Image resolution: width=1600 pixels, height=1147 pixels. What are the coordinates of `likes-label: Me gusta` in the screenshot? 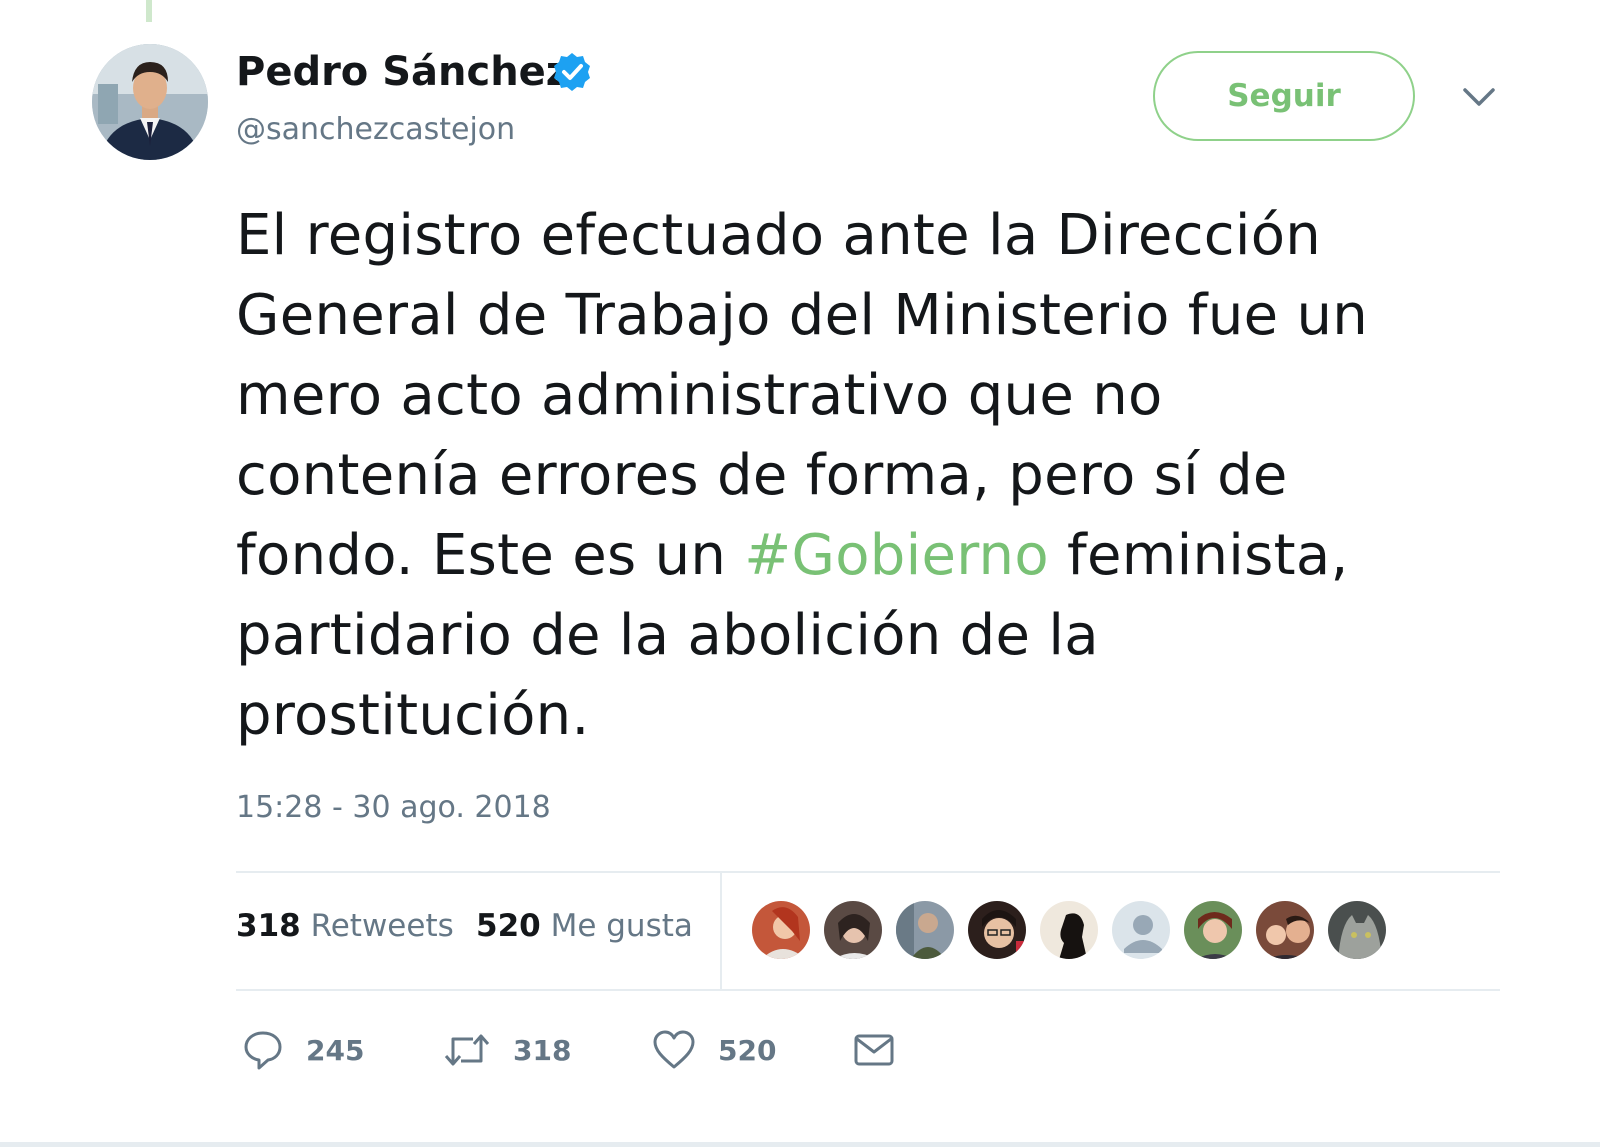 It's located at (621, 926).